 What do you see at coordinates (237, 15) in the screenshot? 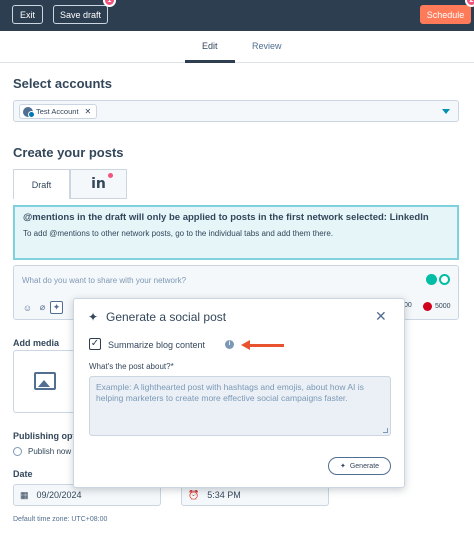
I see `top-bar: Exit Save draft 1 Schedule 2` at bounding box center [237, 15].